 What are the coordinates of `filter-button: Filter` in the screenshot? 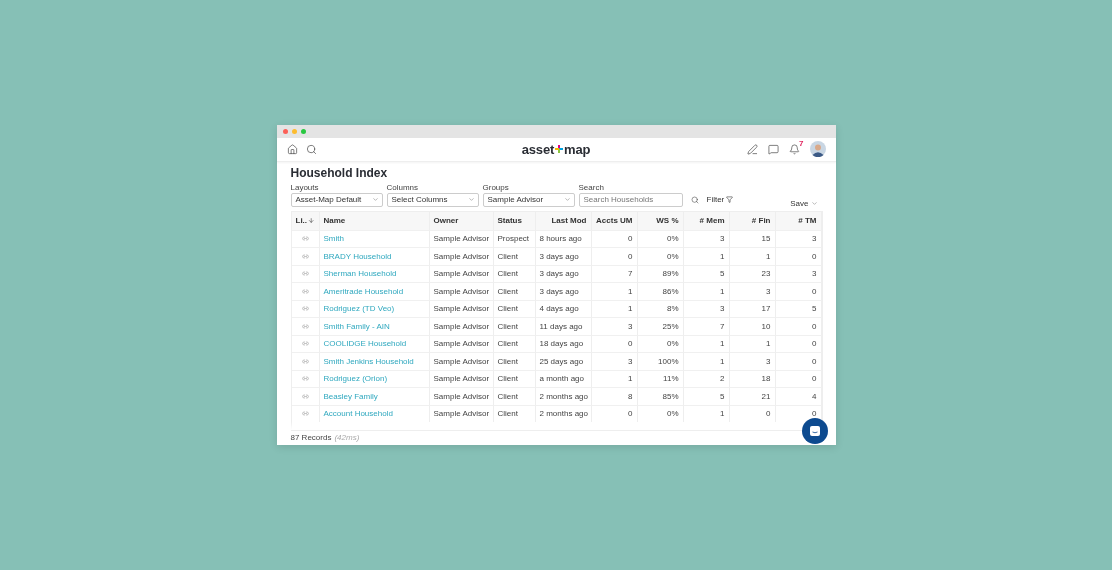 It's located at (720, 199).